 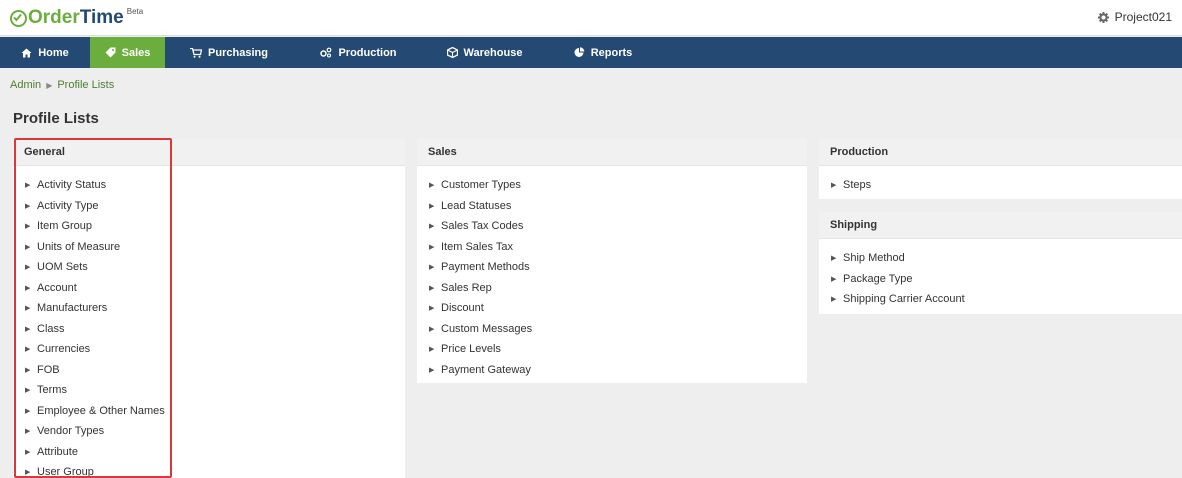 What do you see at coordinates (85, 85) in the screenshot?
I see `breadcrumb-current: Profile Lists` at bounding box center [85, 85].